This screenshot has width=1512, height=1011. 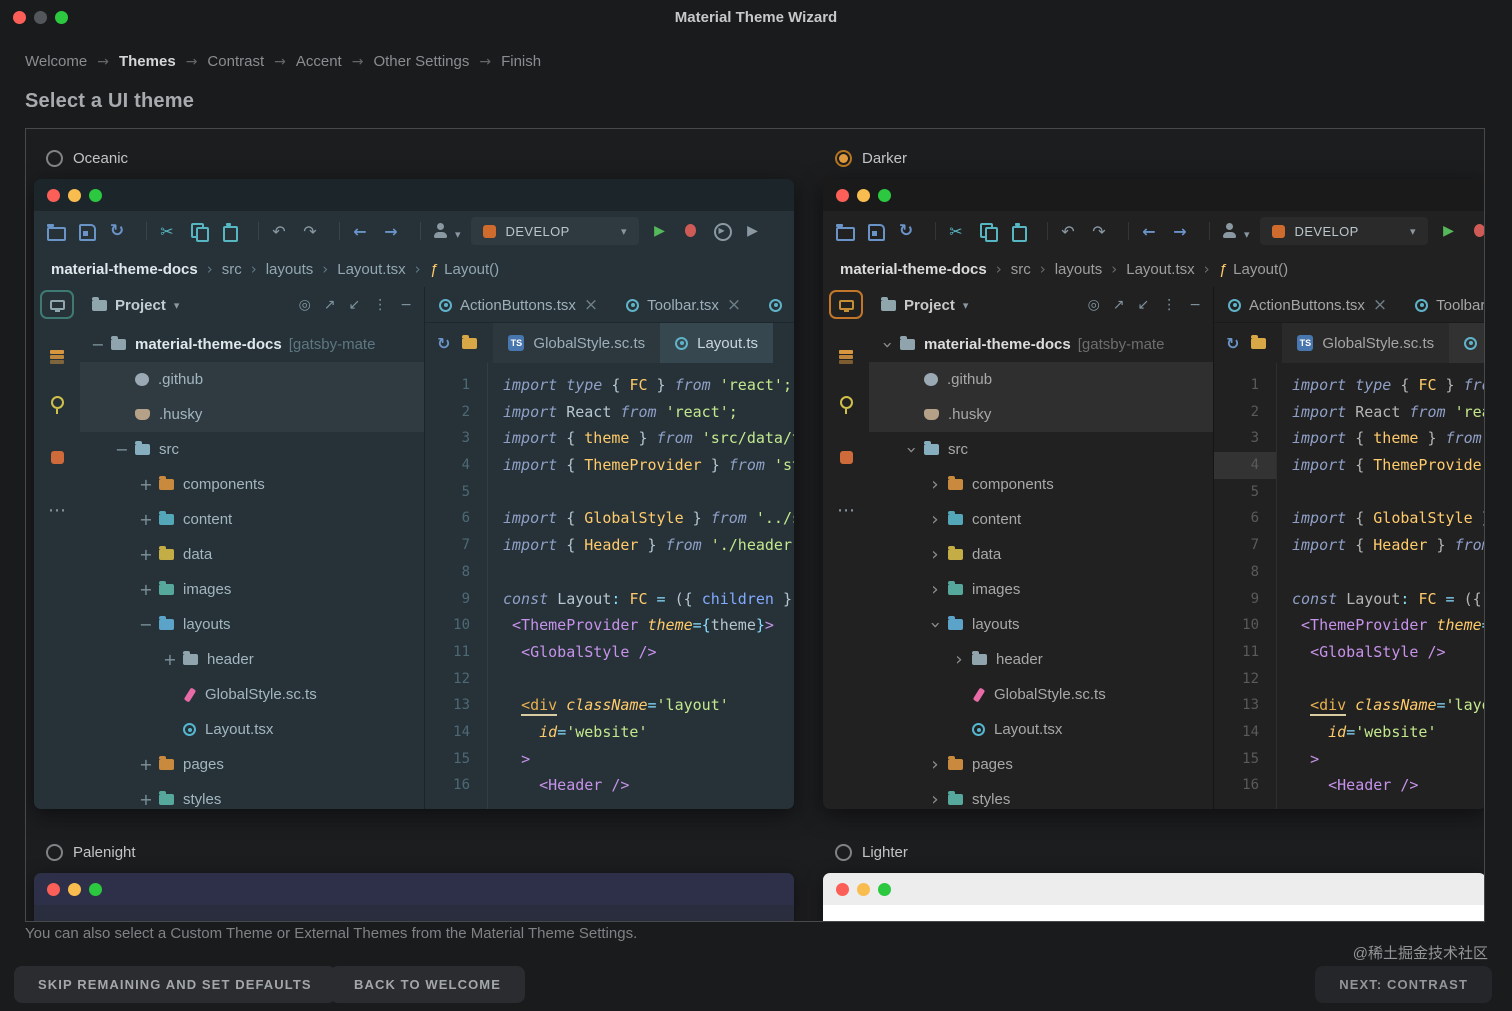 I want to click on tree-item-header: + header, so click(x=252, y=659).